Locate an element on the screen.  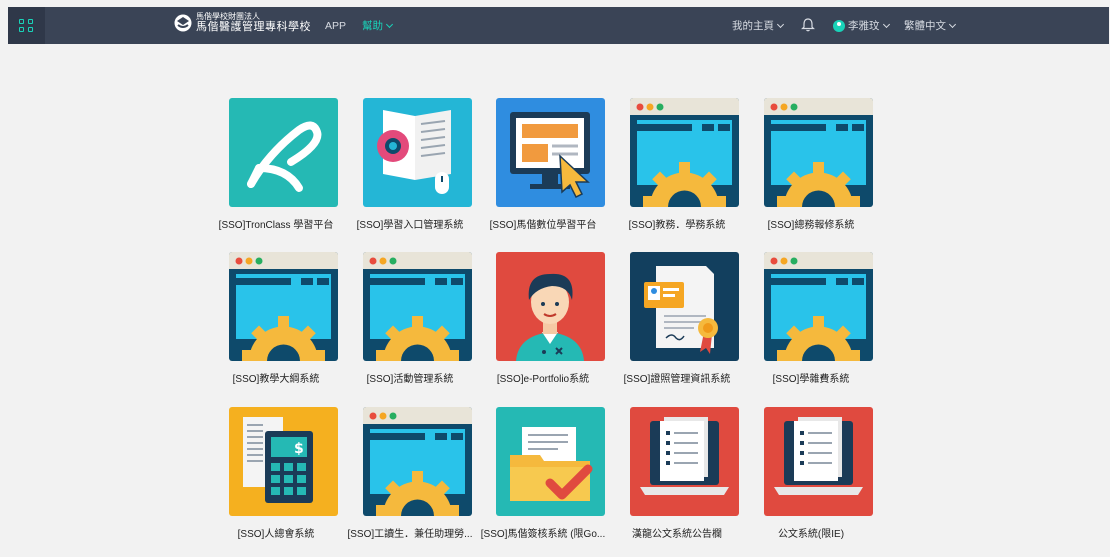
nav-help: 幫助 is located at coordinates (378, 25).